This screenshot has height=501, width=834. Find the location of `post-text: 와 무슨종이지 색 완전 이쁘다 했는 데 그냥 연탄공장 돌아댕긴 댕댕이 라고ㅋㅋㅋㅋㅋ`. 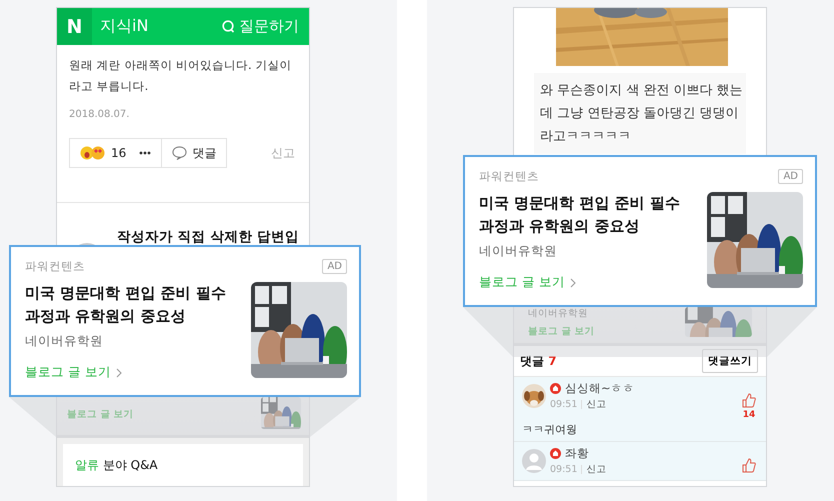

post-text: 와 무슨종이지 색 완전 이쁘다 했는 데 그냥 연탄공장 돌아댕긴 댕댕이 라고ㅋㅋㅋㅋㅋ is located at coordinates (640, 114).